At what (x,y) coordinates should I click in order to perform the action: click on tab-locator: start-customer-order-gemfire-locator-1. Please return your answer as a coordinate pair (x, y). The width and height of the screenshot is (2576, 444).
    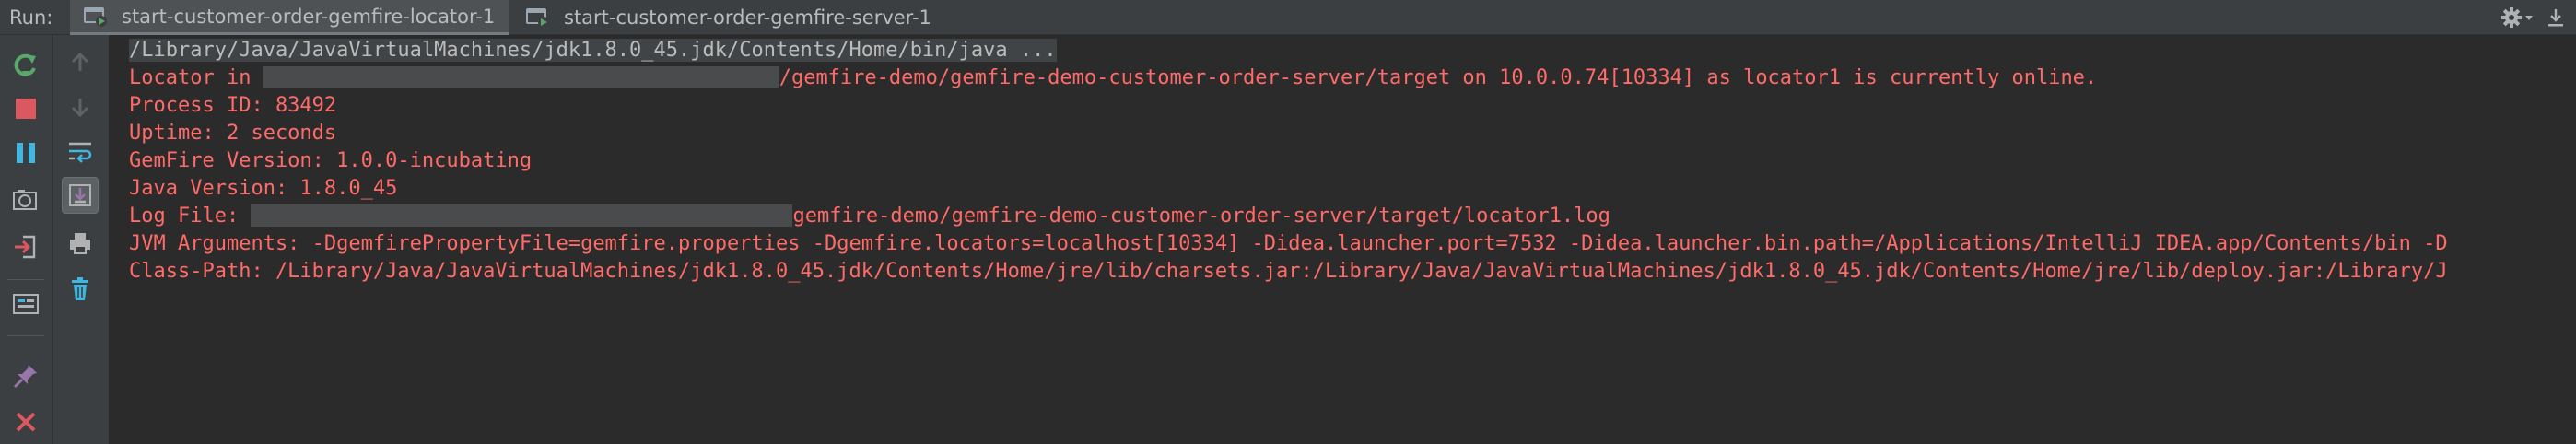
    Looking at the image, I should click on (289, 17).